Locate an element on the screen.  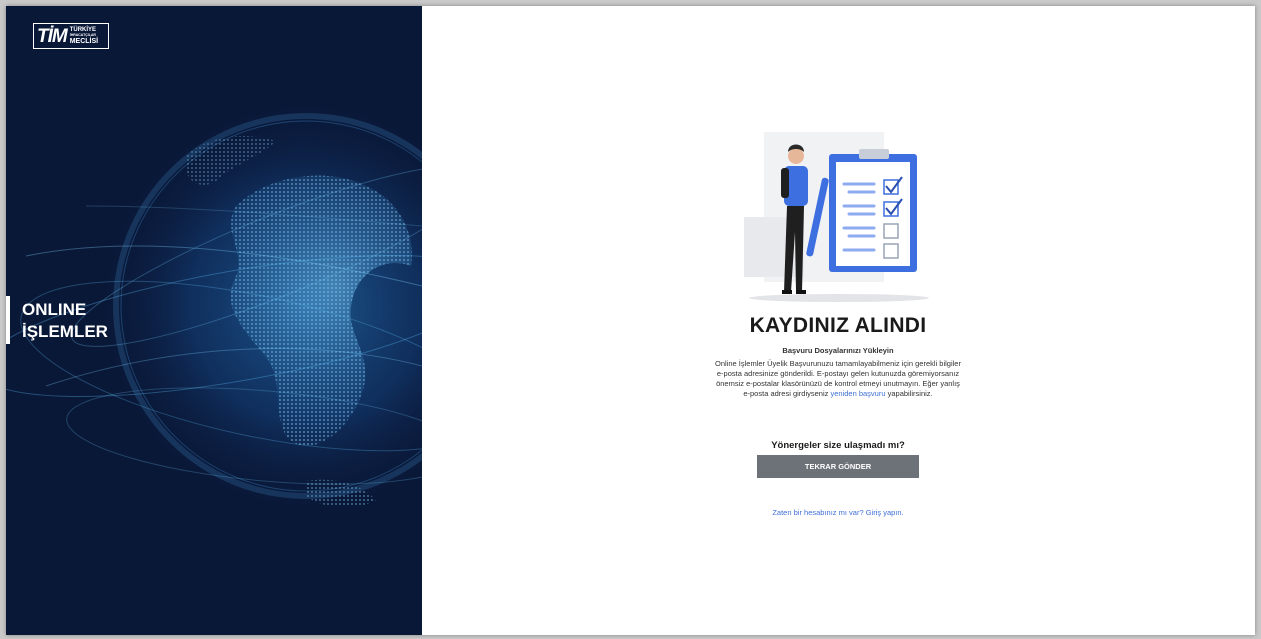
checklist-illustration is located at coordinates (836, 217).